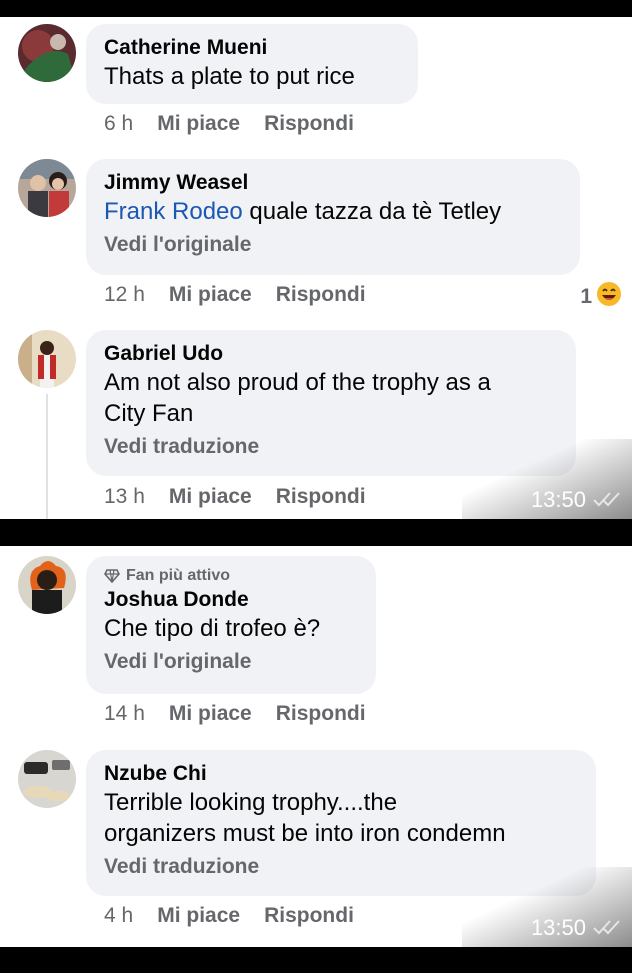  What do you see at coordinates (112, 576) in the screenshot?
I see `diamond-icon` at bounding box center [112, 576].